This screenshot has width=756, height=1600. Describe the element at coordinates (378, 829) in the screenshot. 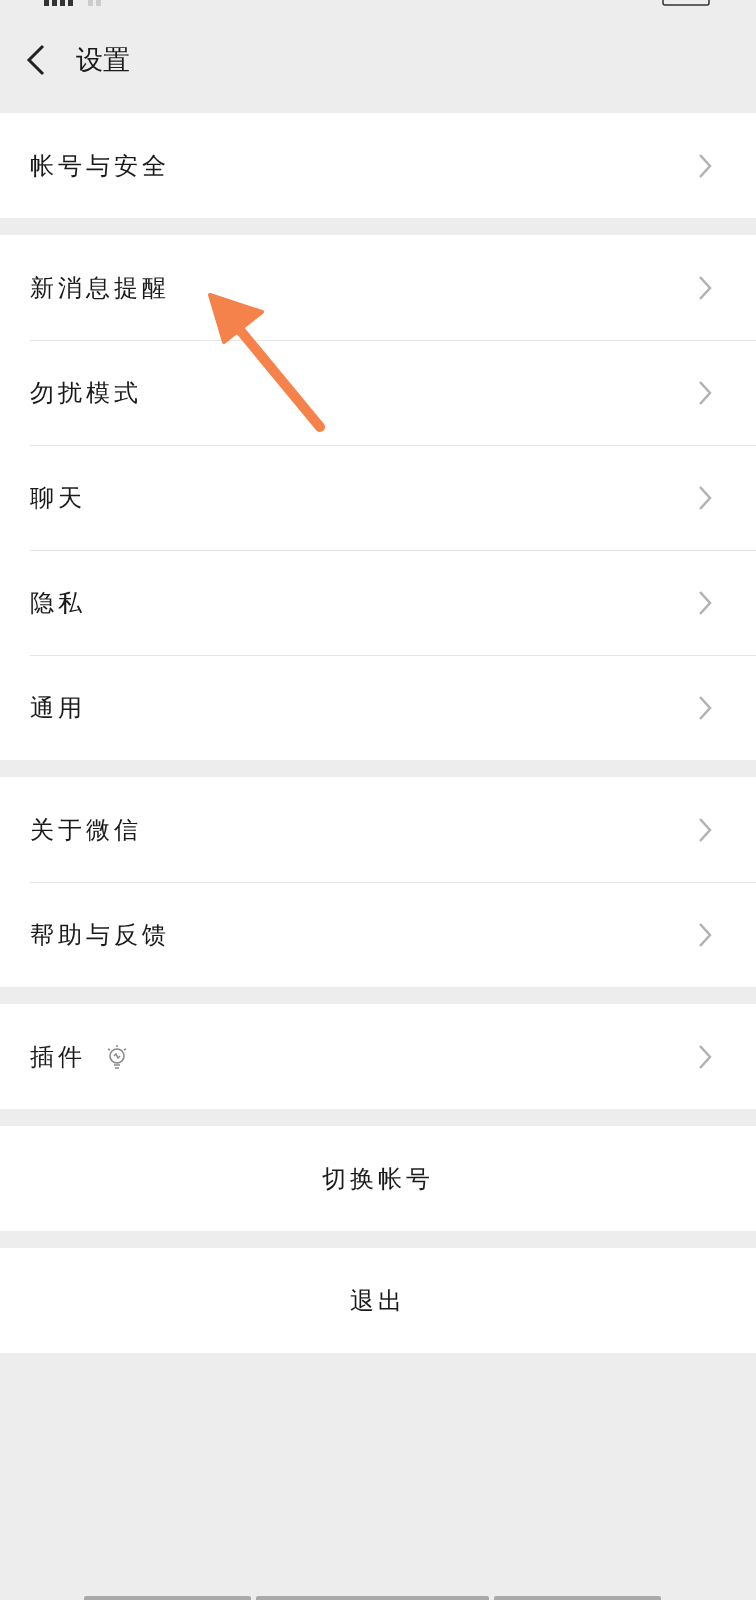

I see `settings-item: 关于微信` at that location.